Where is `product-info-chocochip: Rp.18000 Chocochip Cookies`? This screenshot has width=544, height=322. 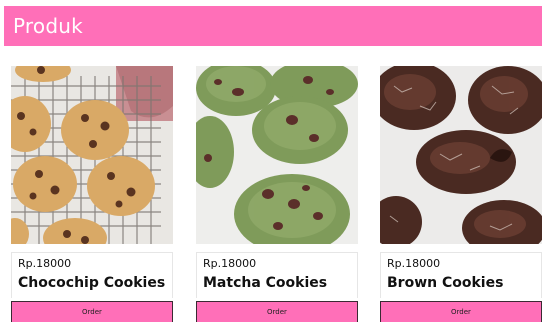
product-info-chocochip: Rp.18000 Chocochip Cookies is located at coordinates (92, 275).